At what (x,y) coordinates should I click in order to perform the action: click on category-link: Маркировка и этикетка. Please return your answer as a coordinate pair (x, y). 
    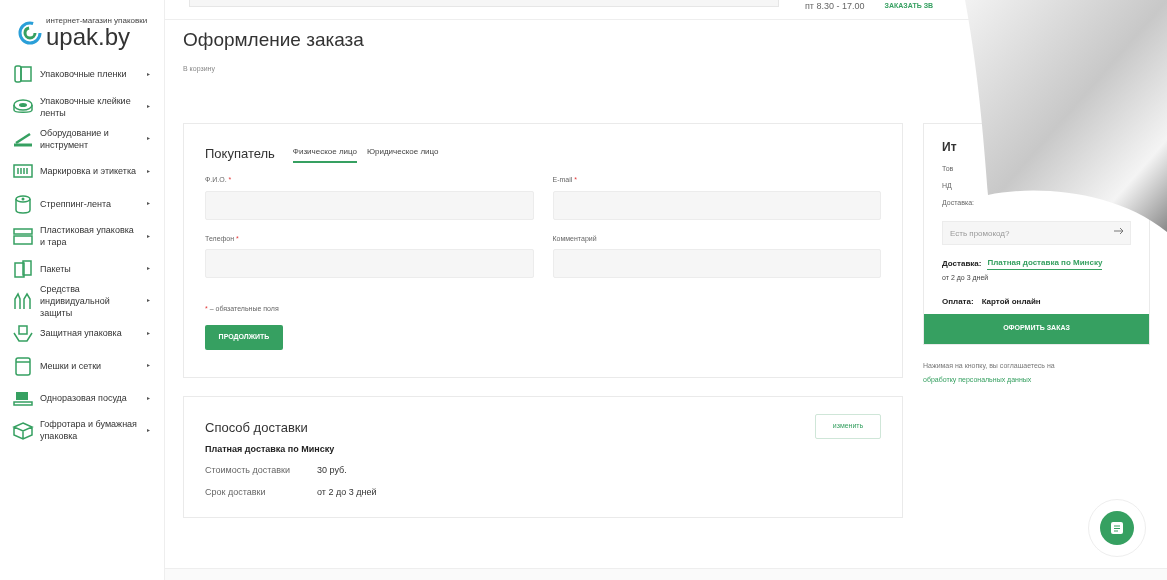
    Looking at the image, I should click on (90, 171).